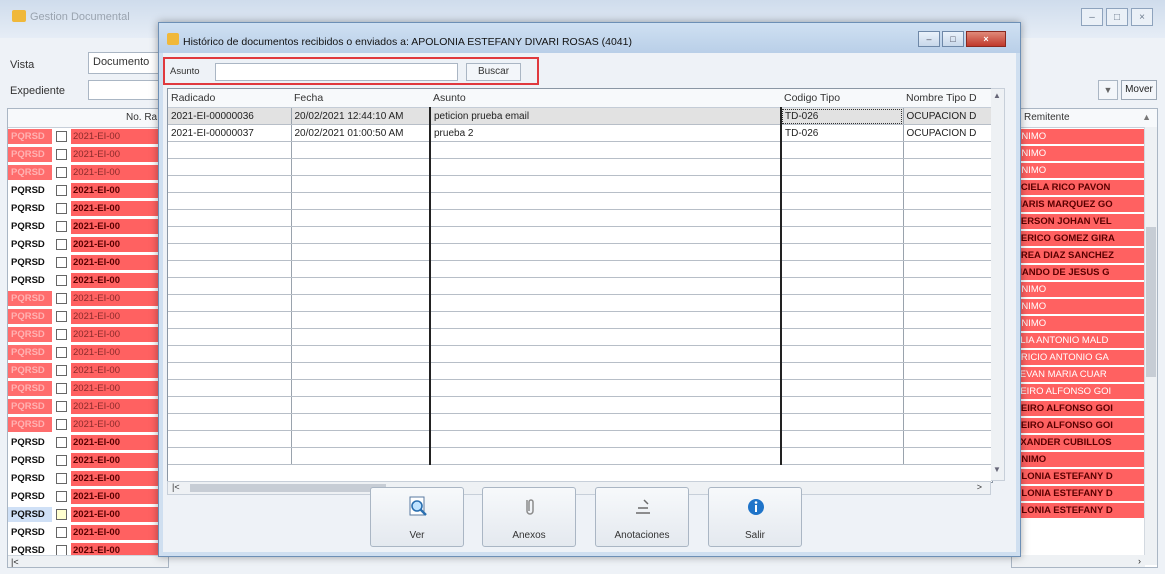 This screenshot has width=1165, height=574. Describe the element at coordinates (1084, 374) in the screenshot. I see `list-item: TEVAN MARIA CUAR` at that location.